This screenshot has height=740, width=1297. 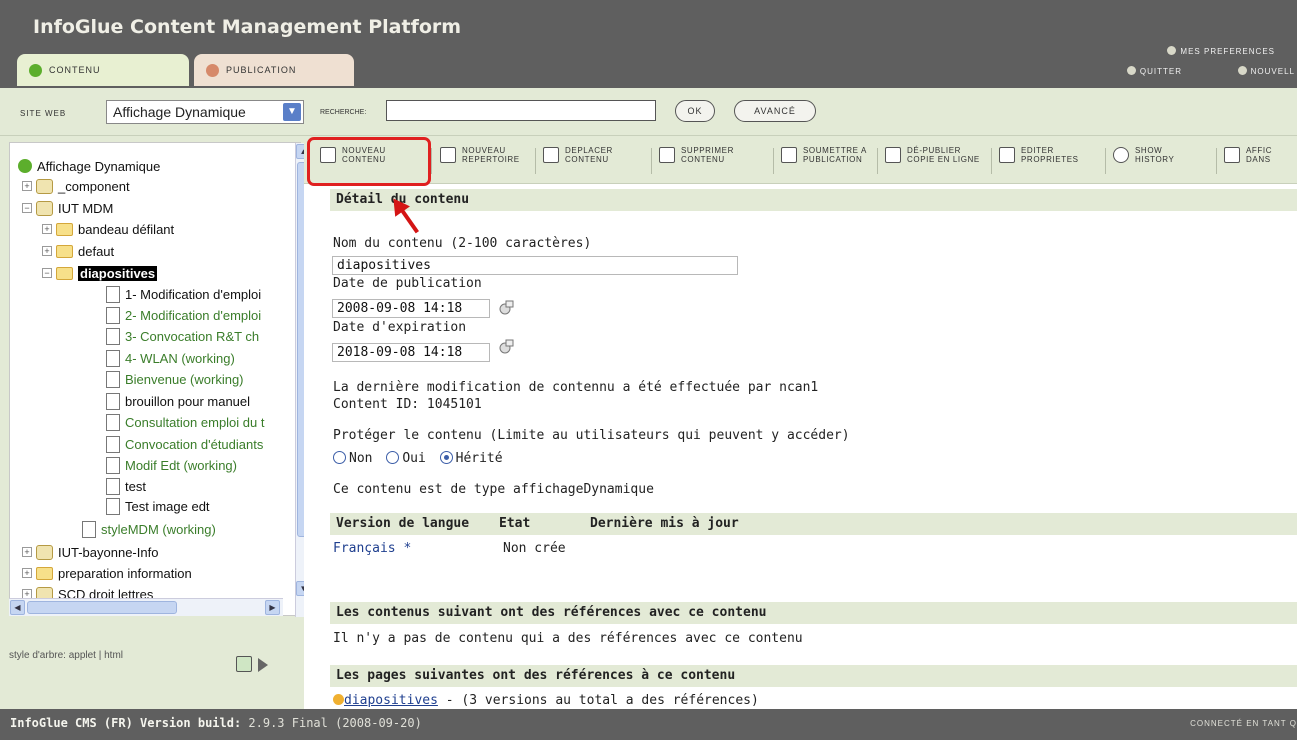 What do you see at coordinates (272, 607) in the screenshot?
I see `scroll-right-icon: ▶` at bounding box center [272, 607].